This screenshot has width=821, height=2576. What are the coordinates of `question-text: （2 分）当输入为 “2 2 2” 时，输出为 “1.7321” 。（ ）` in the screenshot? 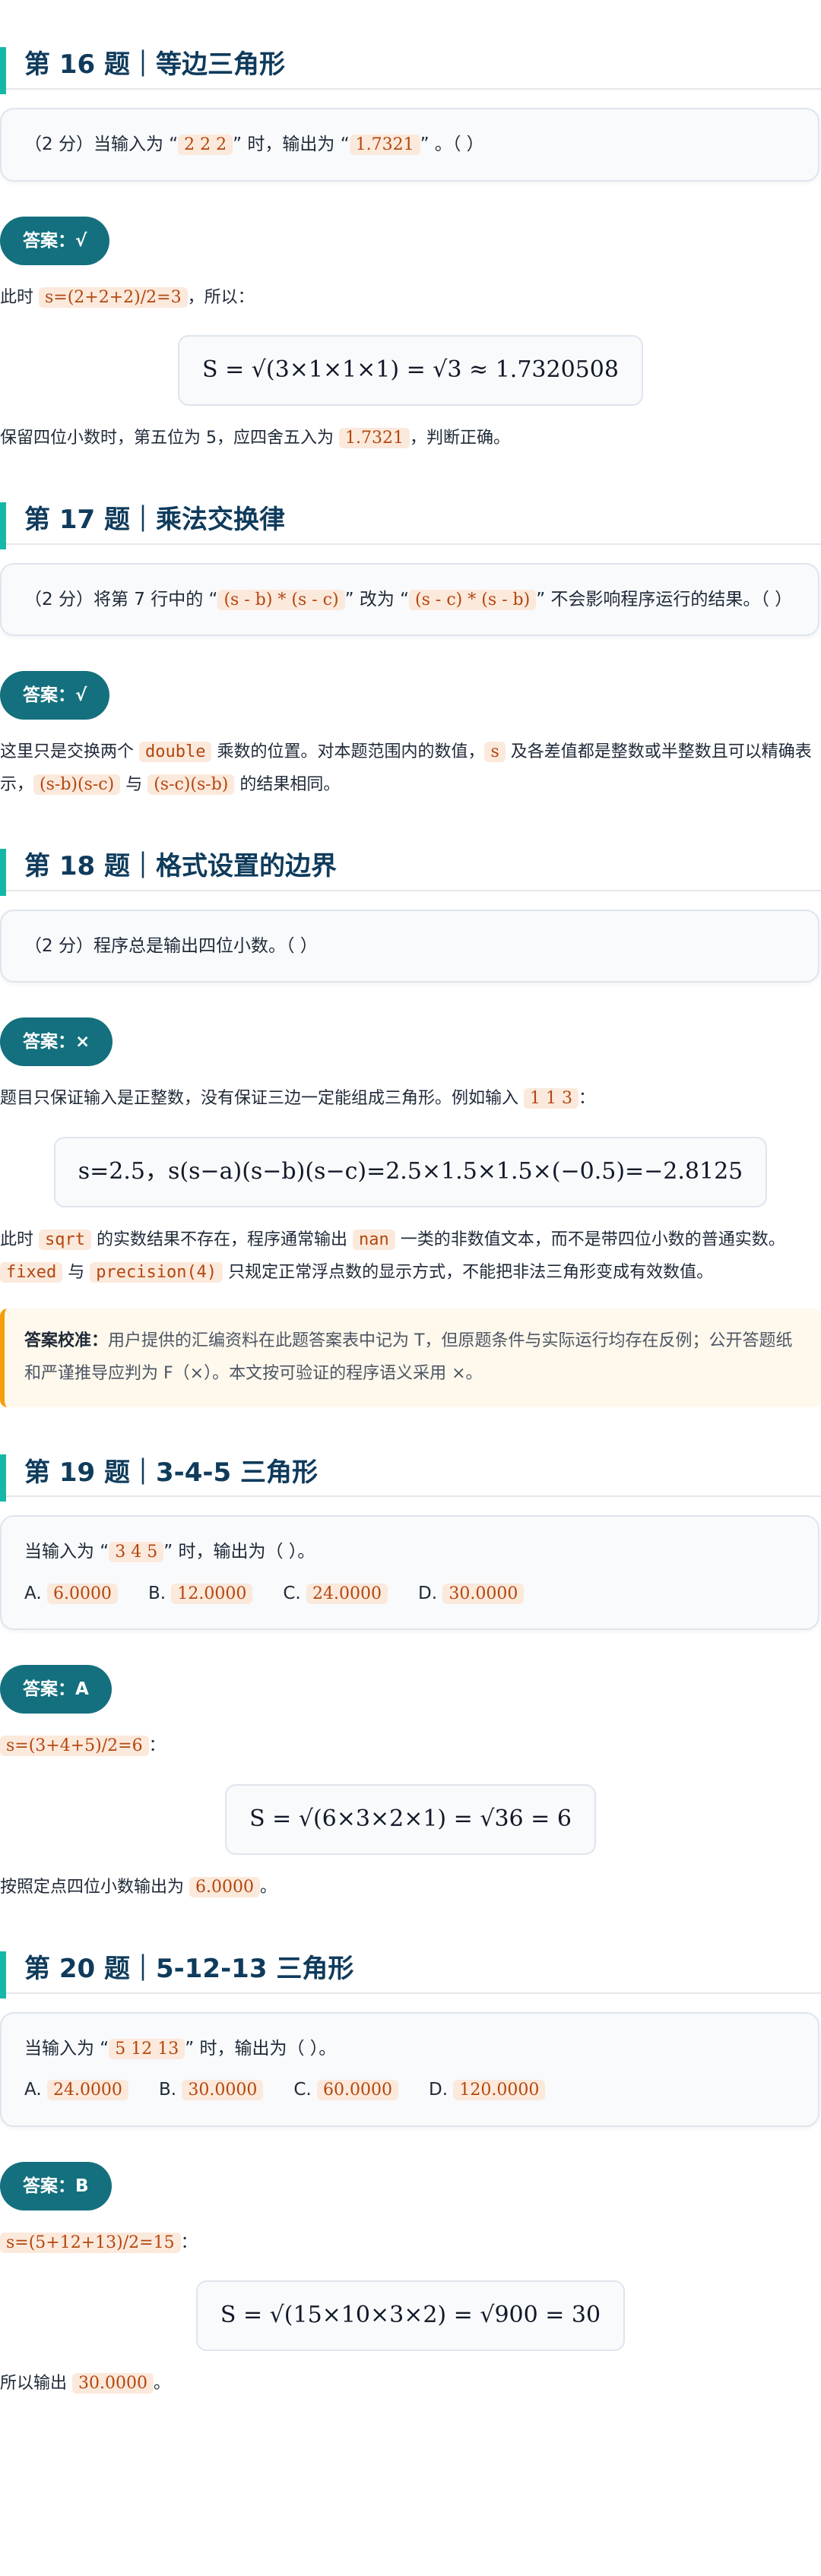 It's located at (254, 144).